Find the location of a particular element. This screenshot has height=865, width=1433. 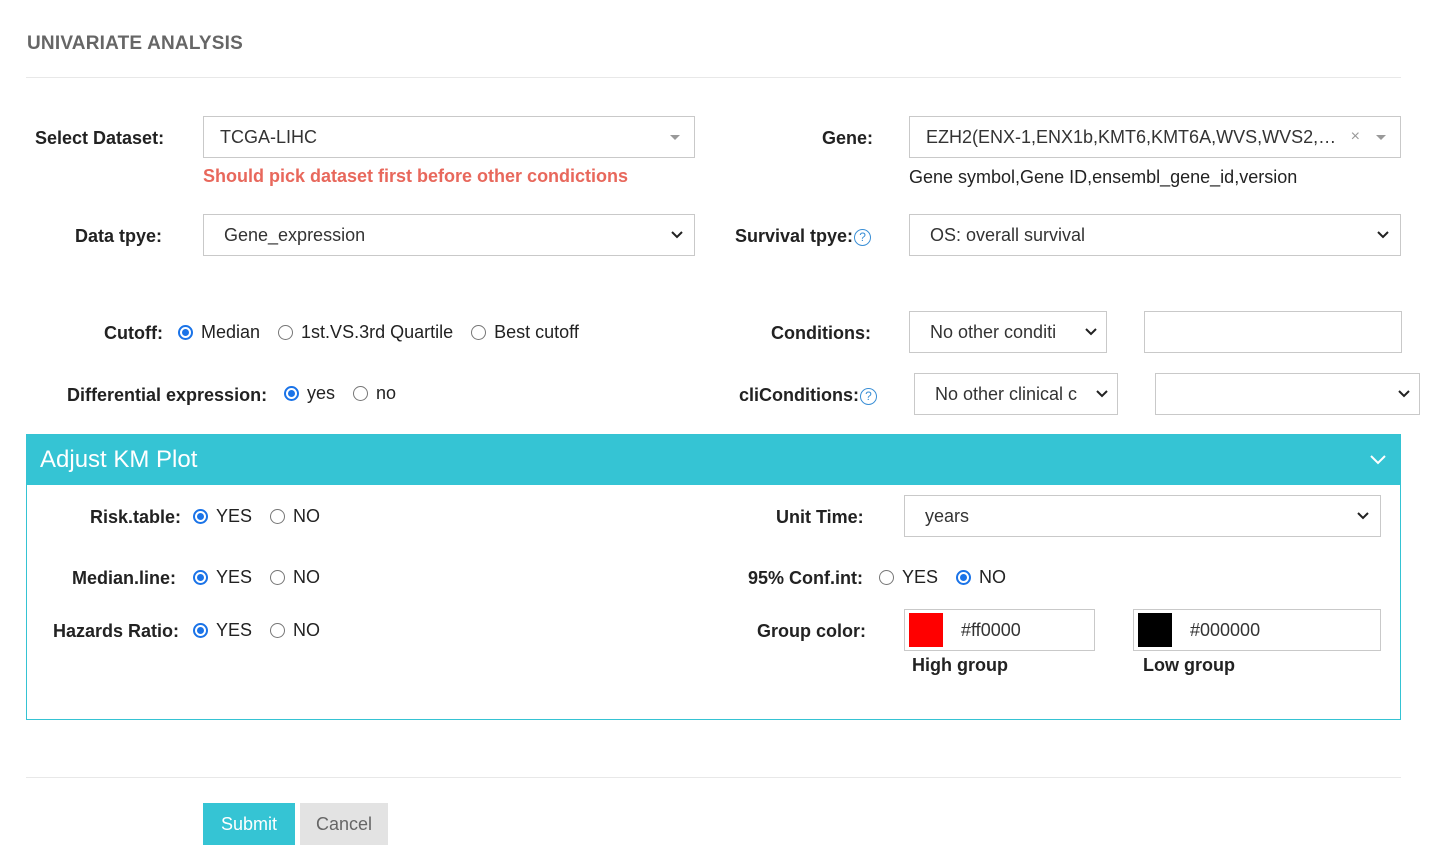

risk-table-option-yes: YES is located at coordinates (222, 516).